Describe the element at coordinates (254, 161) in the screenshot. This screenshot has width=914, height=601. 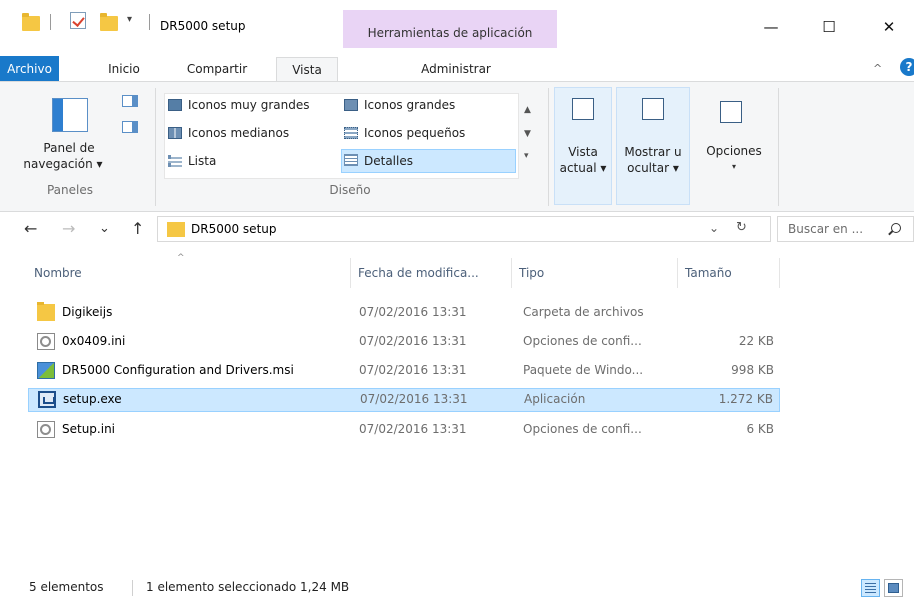
I see `layout-list: Lista` at that location.